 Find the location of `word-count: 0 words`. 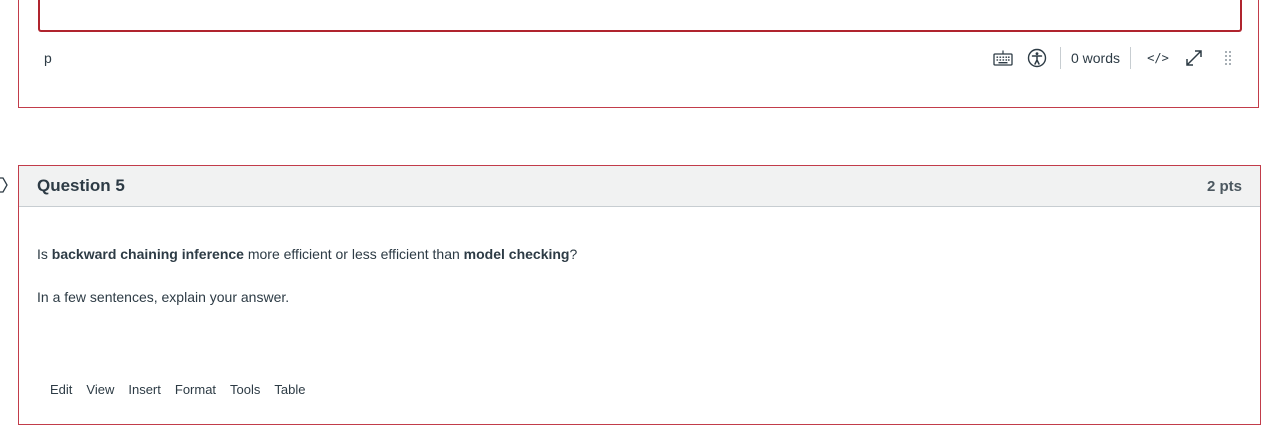

word-count: 0 words is located at coordinates (1095, 58).